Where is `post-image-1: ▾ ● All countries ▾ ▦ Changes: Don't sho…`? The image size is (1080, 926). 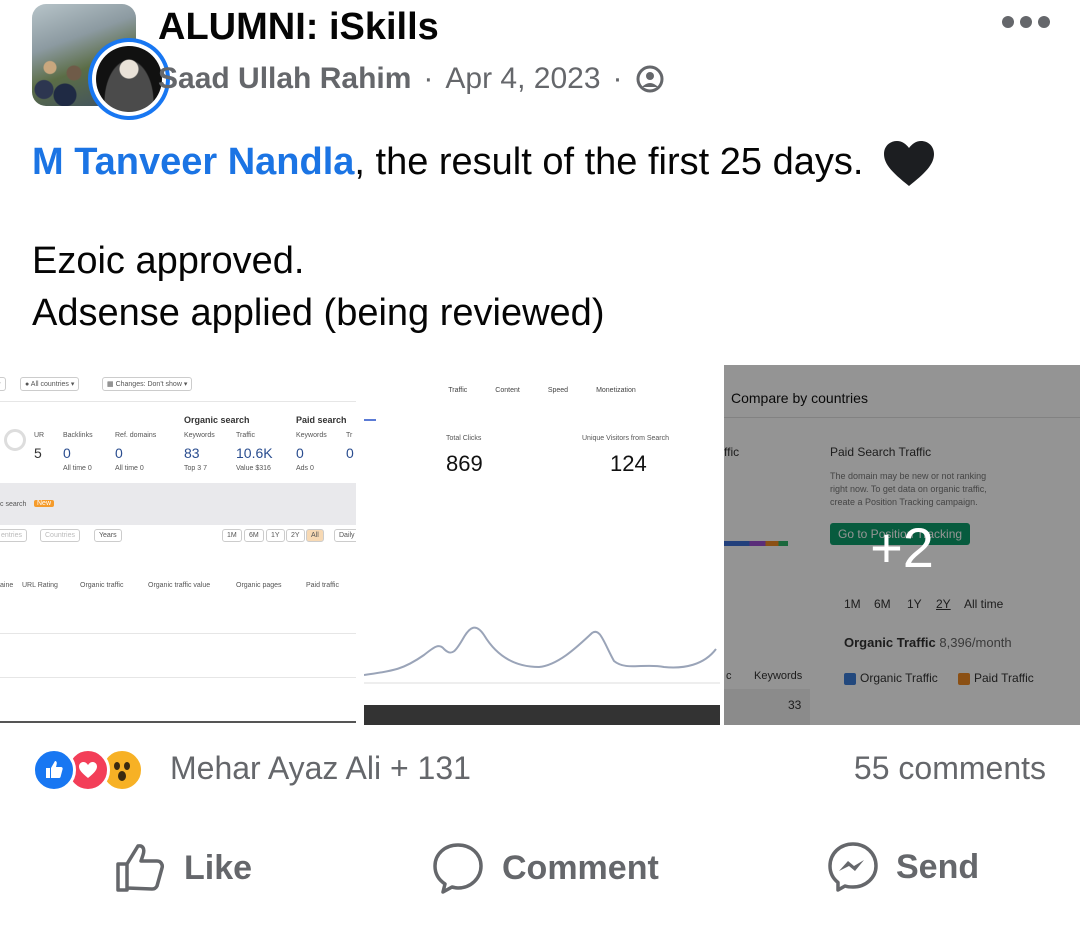
post-image-1: ▾ ● All countries ▾ ▦ Changes: Don't sho… is located at coordinates (179, 545).